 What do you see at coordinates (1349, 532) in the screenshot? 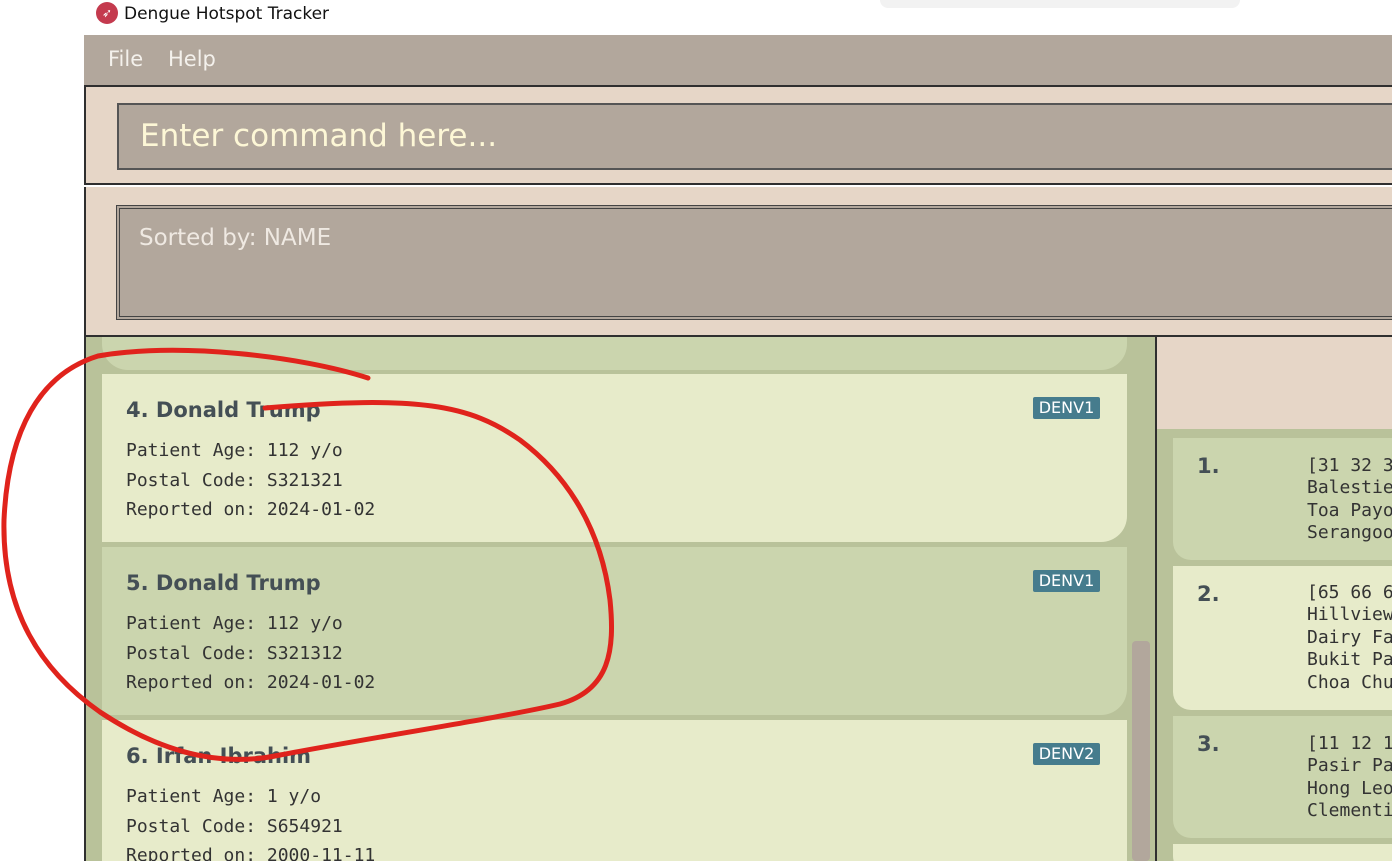
I see `hotspot-line: Serangoo` at bounding box center [1349, 532].